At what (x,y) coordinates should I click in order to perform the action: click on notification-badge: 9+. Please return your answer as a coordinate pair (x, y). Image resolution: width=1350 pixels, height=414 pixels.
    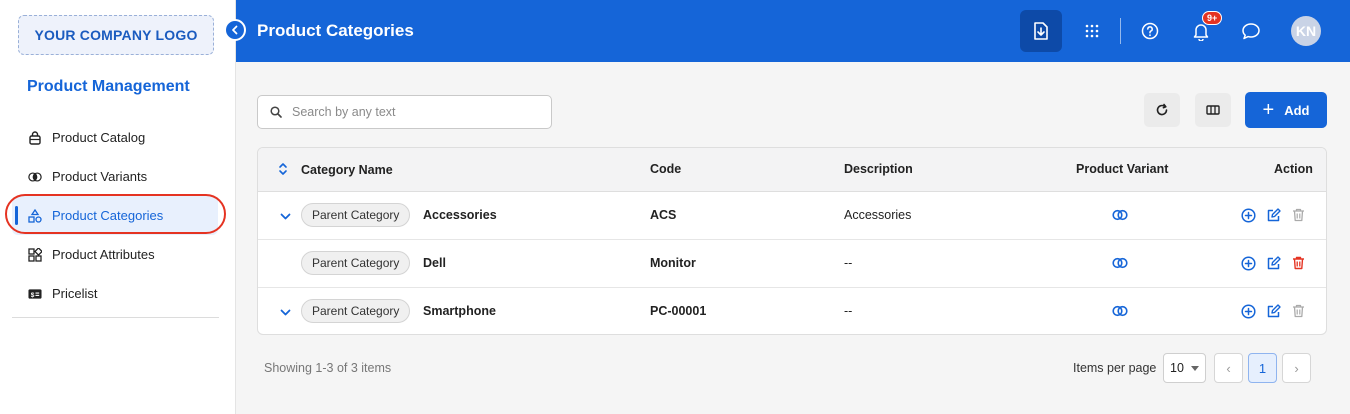
    Looking at the image, I should click on (1212, 18).